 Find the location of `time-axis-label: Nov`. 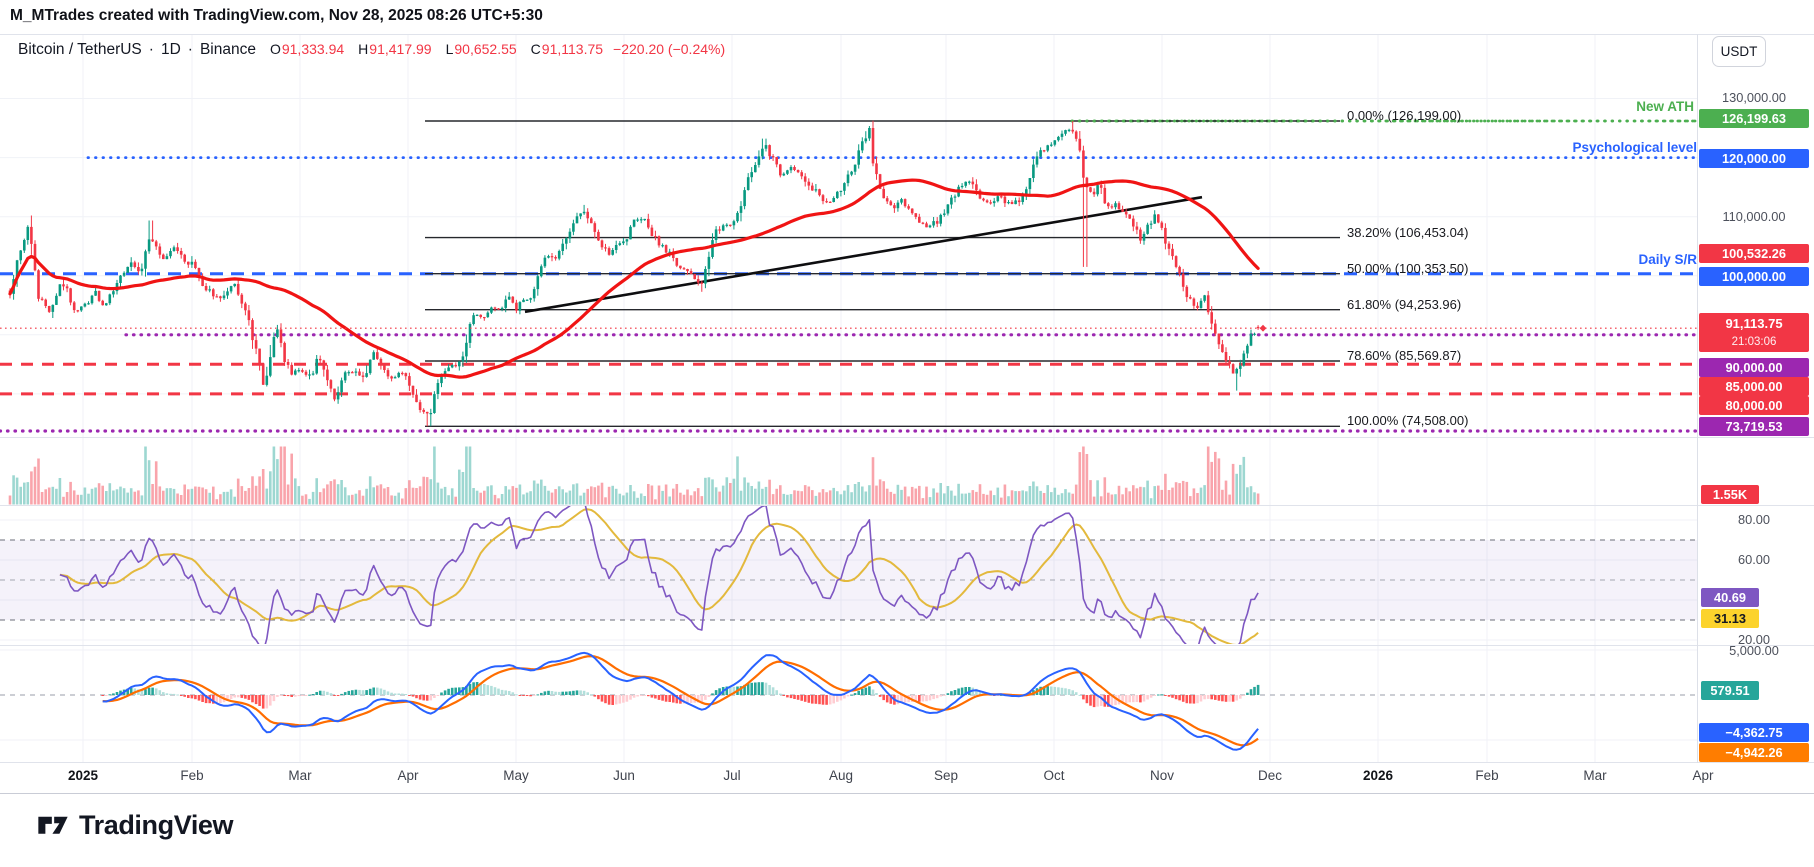

time-axis-label: Nov is located at coordinates (1162, 775).